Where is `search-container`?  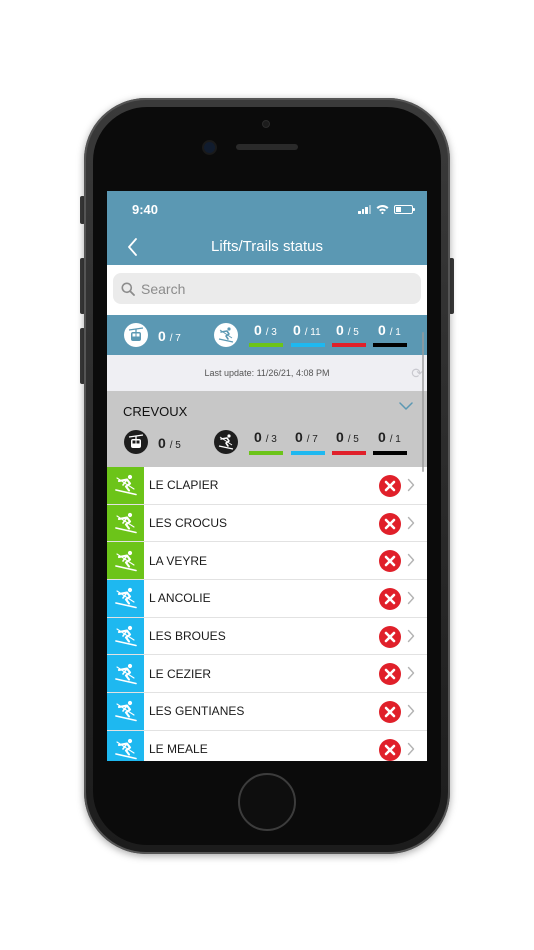 search-container is located at coordinates (267, 290).